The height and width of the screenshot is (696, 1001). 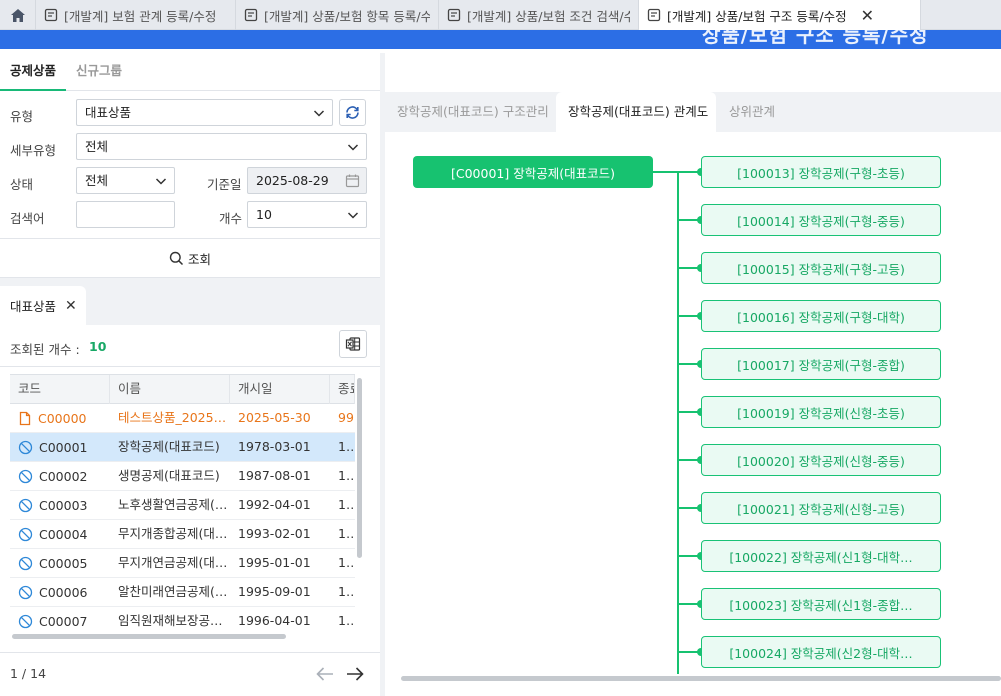 I want to click on grid-horizontal-scrollbar, so click(x=149, y=636).